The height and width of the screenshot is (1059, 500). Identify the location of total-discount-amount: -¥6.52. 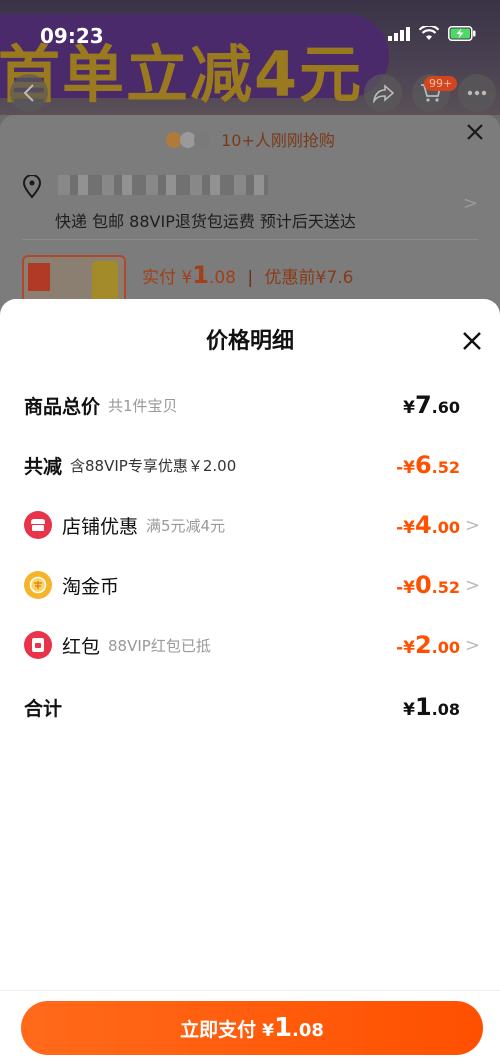
(428, 465).